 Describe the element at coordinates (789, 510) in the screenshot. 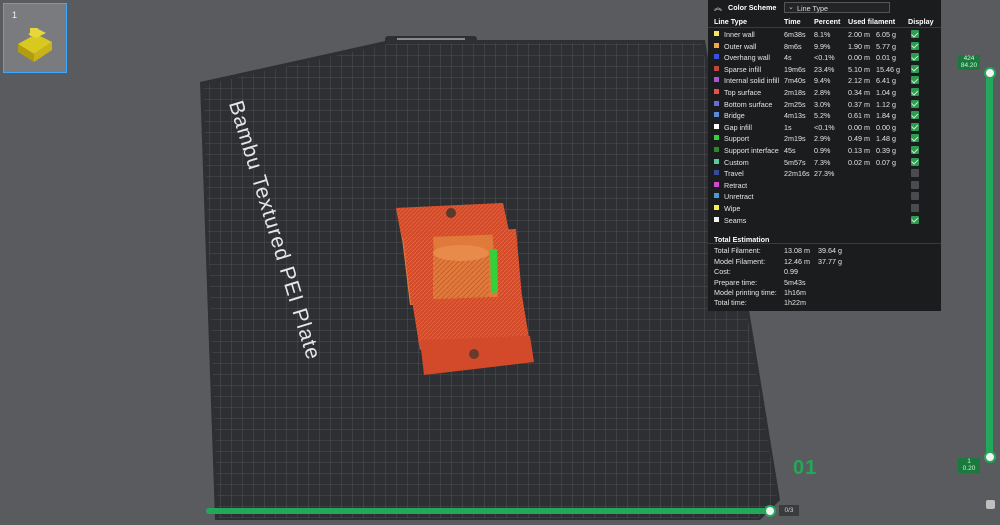

I see `move-slider-value: 0/3` at that location.